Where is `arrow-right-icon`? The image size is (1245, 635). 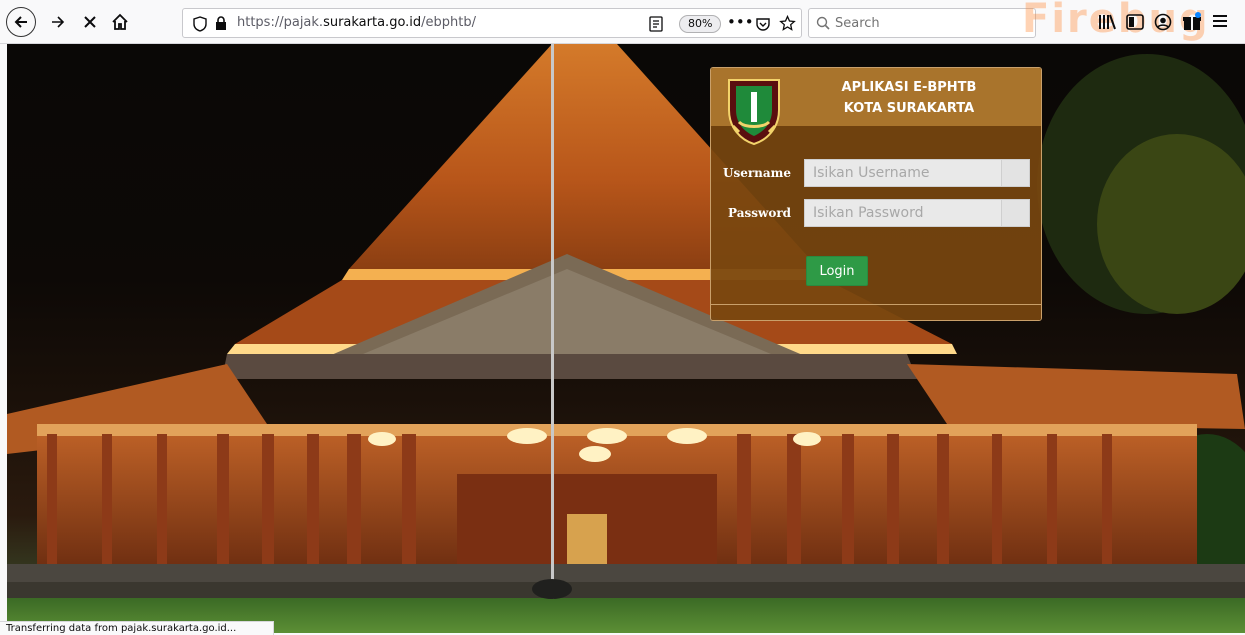
arrow-right-icon is located at coordinates (58, 22).